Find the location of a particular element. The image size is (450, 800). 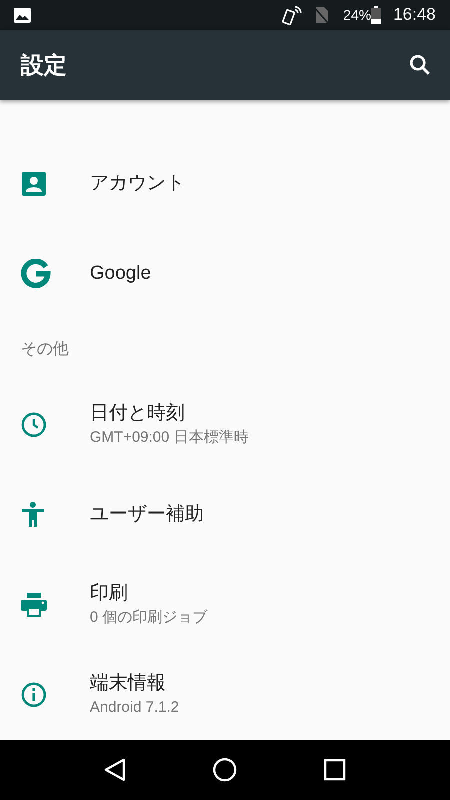

item-title: Google is located at coordinates (121, 274).